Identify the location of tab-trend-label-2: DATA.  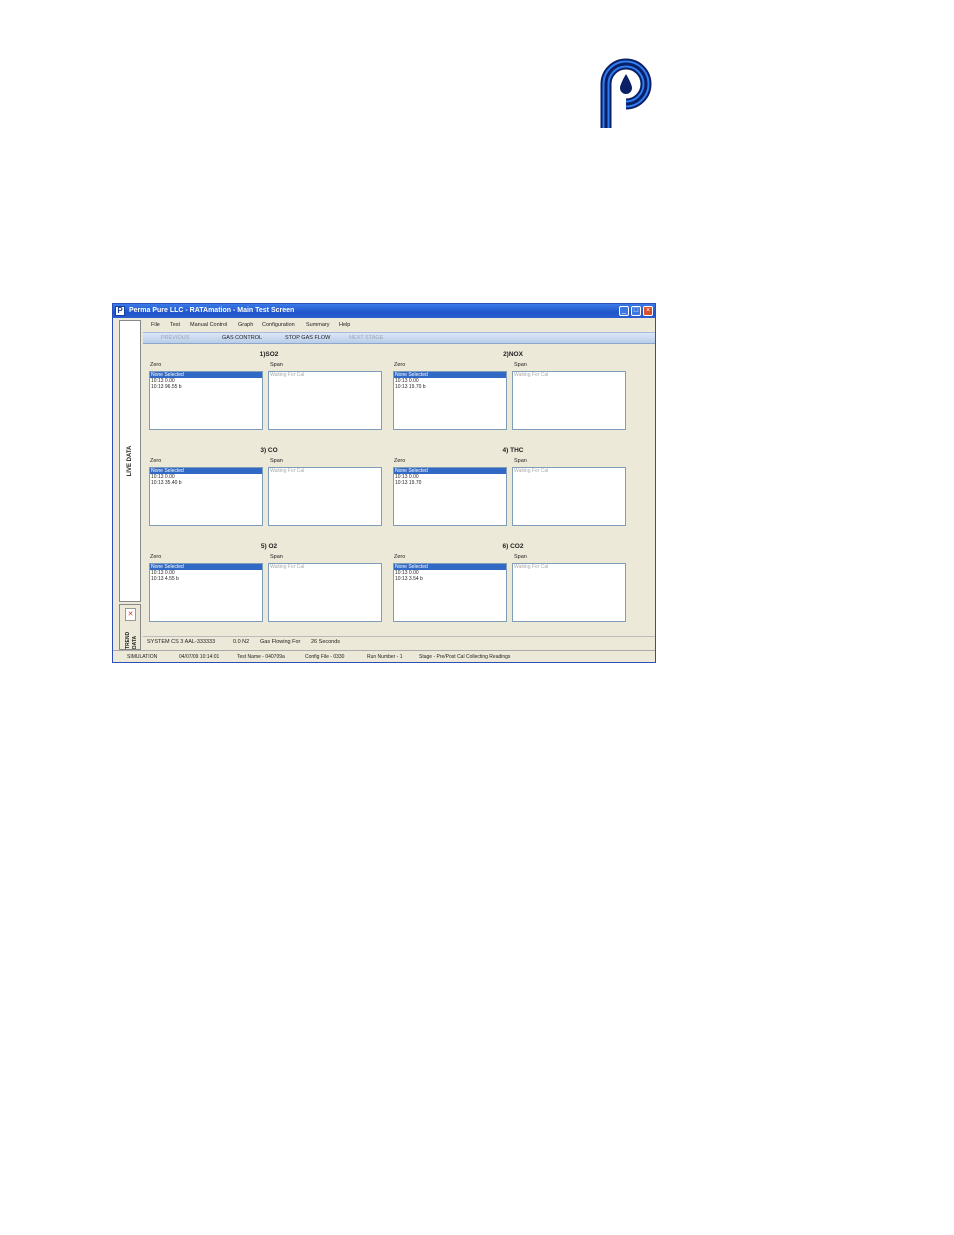
(135, 642).